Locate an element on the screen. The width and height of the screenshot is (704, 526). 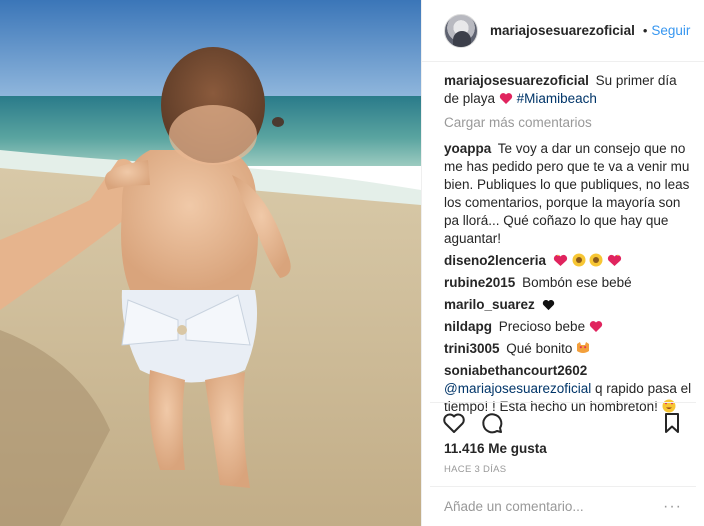
comment-username: nildapg is located at coordinates (468, 326).